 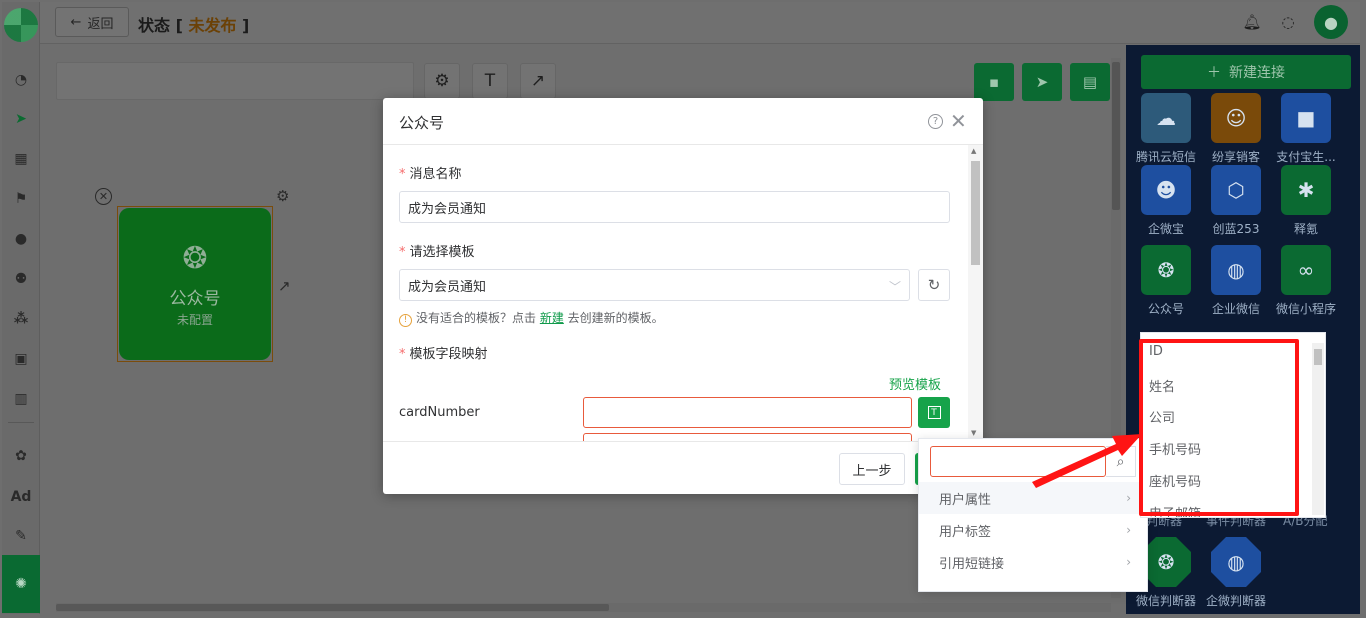 I want to click on search-icon: ⌕, so click(x=1121, y=461).